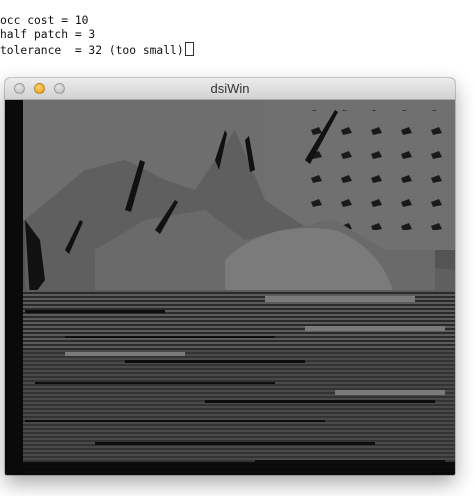  I want to click on terminal-line-occ-cost: occ cost = 10, so click(44, 20).